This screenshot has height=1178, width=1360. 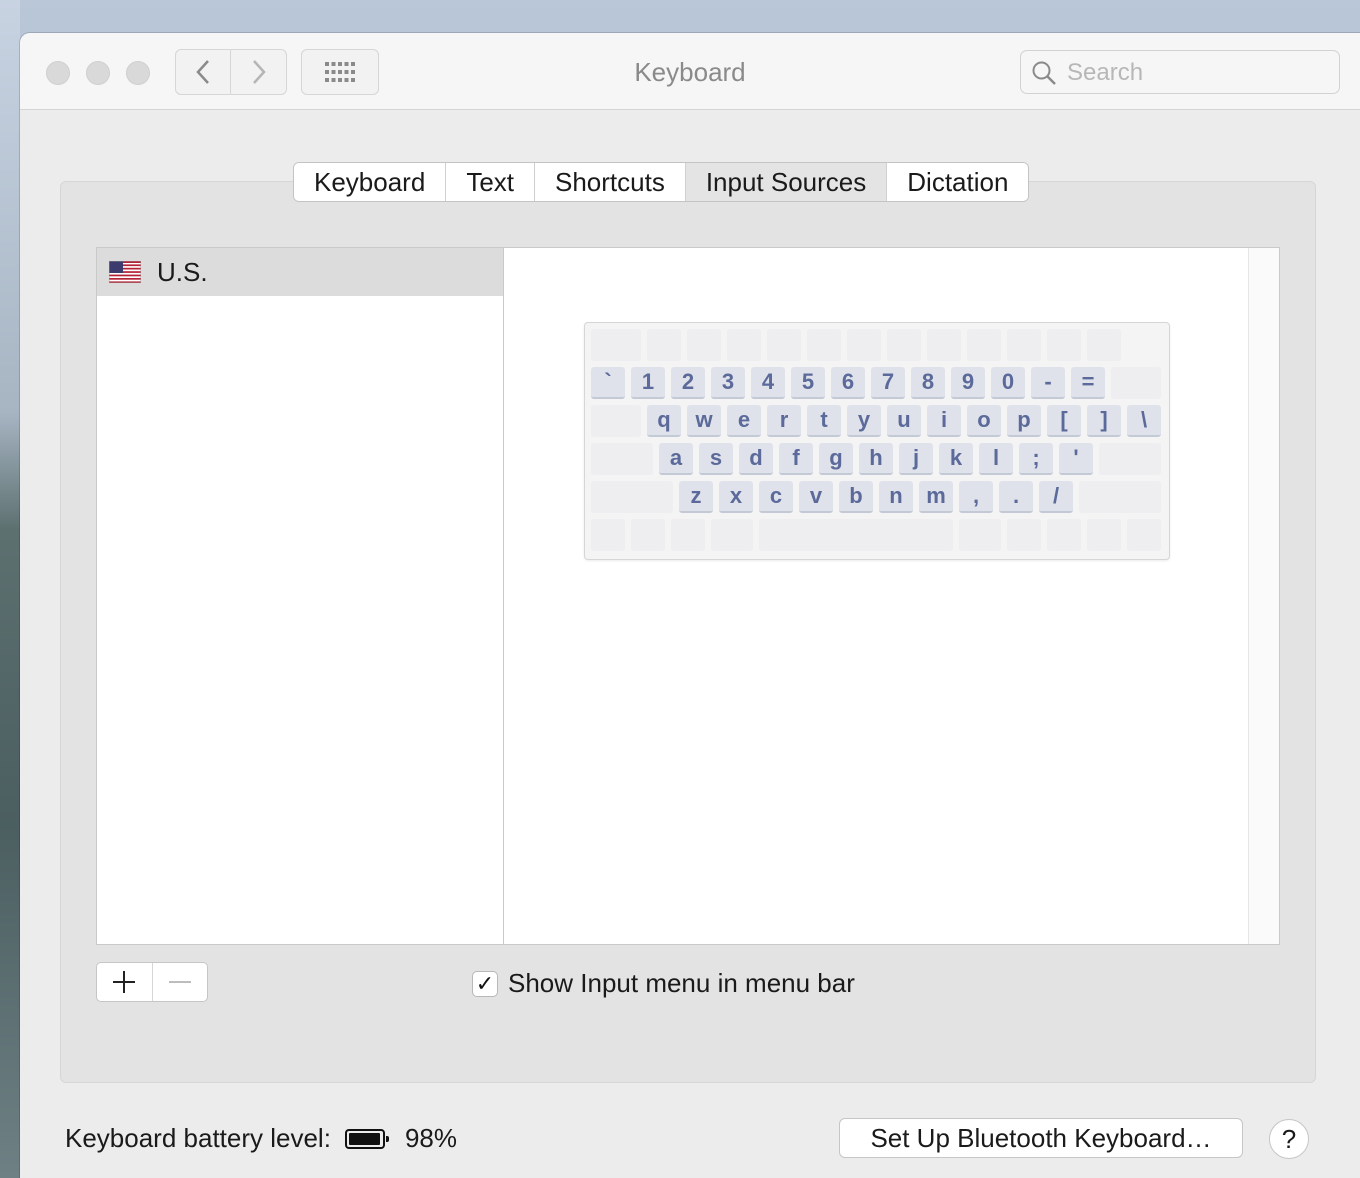 I want to click on key-cap: 7, so click(x=888, y=383).